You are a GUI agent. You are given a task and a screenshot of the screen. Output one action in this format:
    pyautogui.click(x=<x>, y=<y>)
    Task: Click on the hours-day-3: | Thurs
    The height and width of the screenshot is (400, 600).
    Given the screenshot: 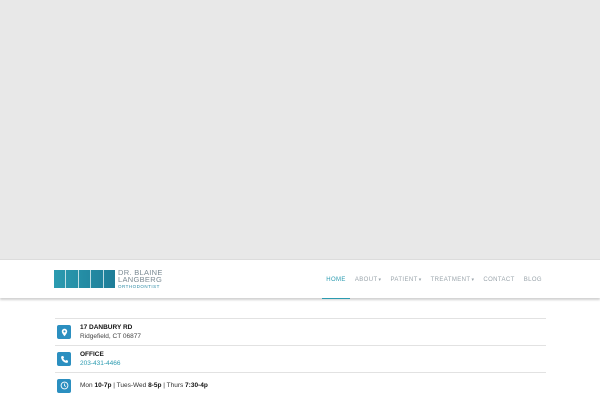 What is the action you would take?
    pyautogui.click(x=173, y=385)
    